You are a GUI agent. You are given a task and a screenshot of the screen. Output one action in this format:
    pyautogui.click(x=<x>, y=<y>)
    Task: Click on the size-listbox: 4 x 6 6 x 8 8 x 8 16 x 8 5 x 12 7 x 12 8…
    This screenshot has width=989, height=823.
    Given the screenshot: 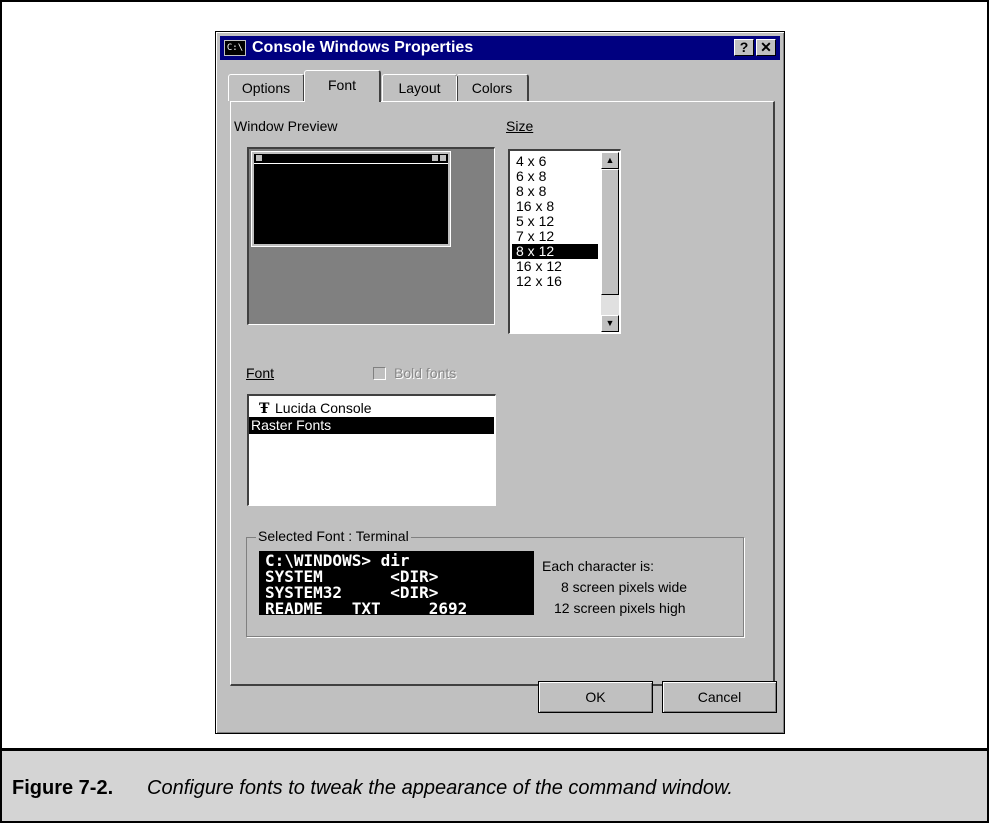 What is the action you would take?
    pyautogui.click(x=564, y=241)
    